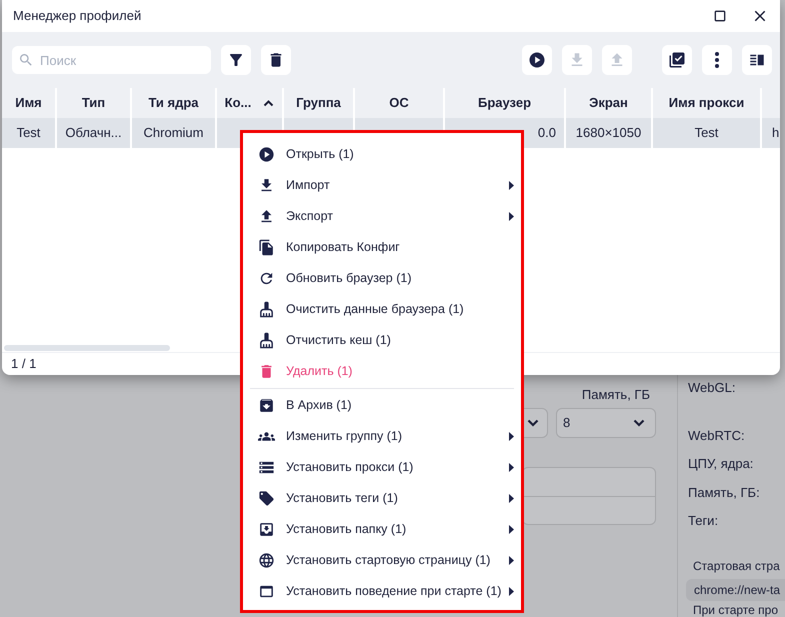 The width and height of the screenshot is (785, 617). I want to click on window-icon, so click(266, 591).